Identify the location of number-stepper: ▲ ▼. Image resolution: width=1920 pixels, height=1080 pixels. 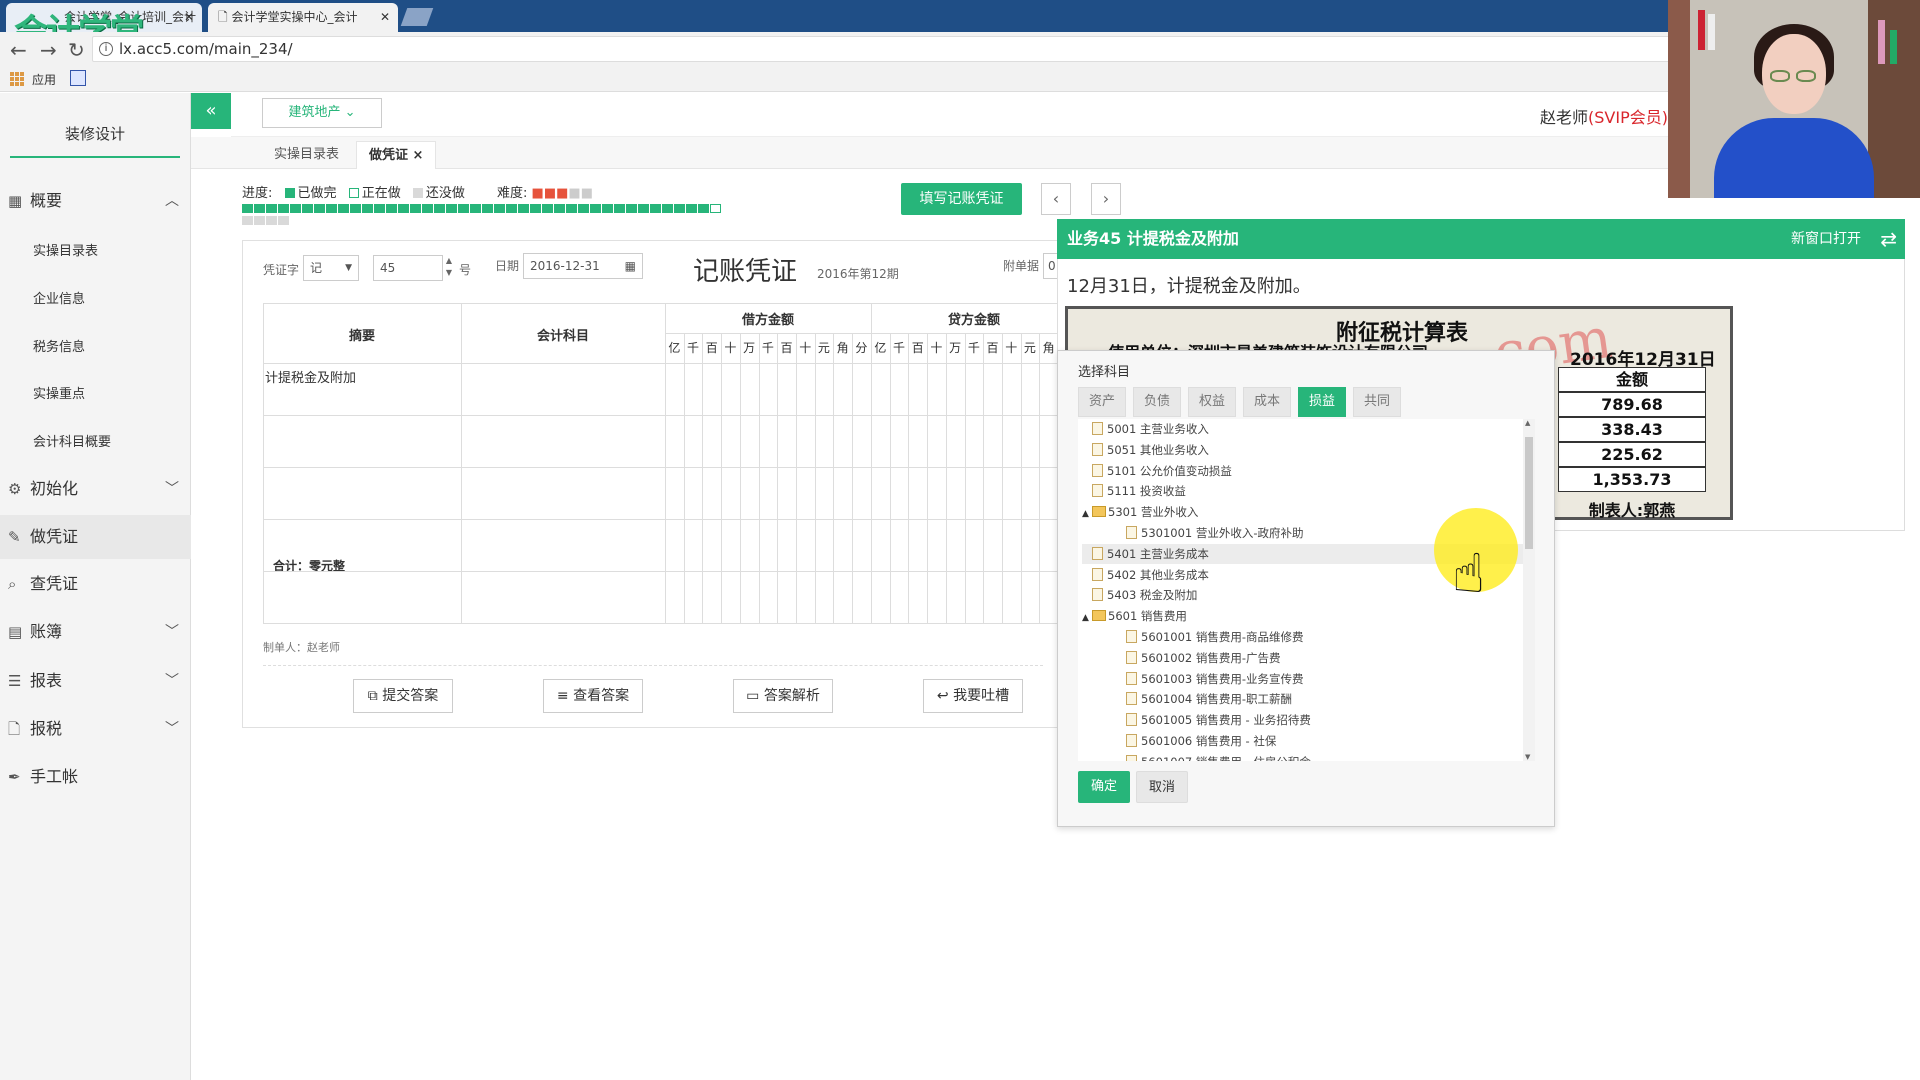
(449, 268).